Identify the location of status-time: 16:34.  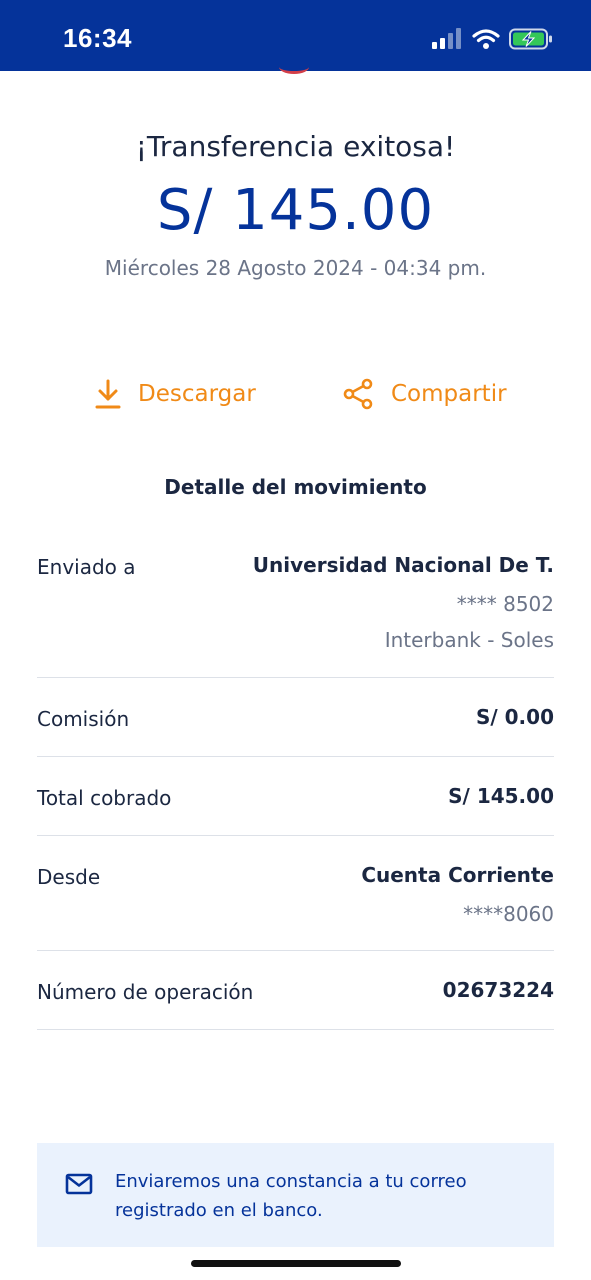
(97, 38).